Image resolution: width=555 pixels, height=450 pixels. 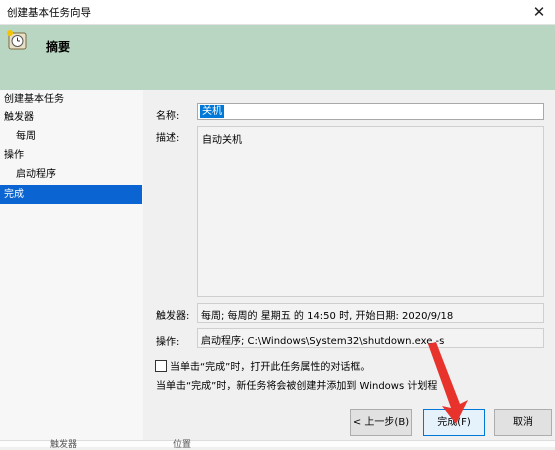 What do you see at coordinates (168, 138) in the screenshot?
I see `description-label: 描述:` at bounding box center [168, 138].